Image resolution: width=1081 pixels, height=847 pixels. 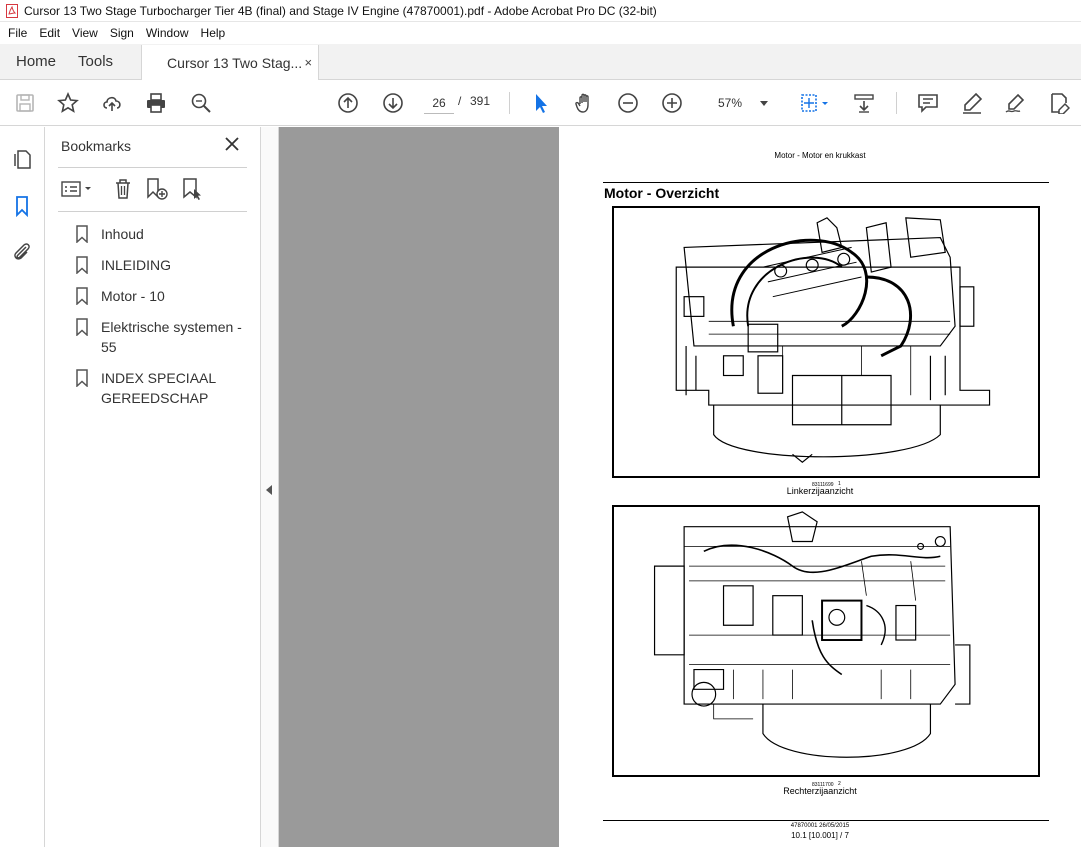 I want to click on hand-icon, so click(x=585, y=103).